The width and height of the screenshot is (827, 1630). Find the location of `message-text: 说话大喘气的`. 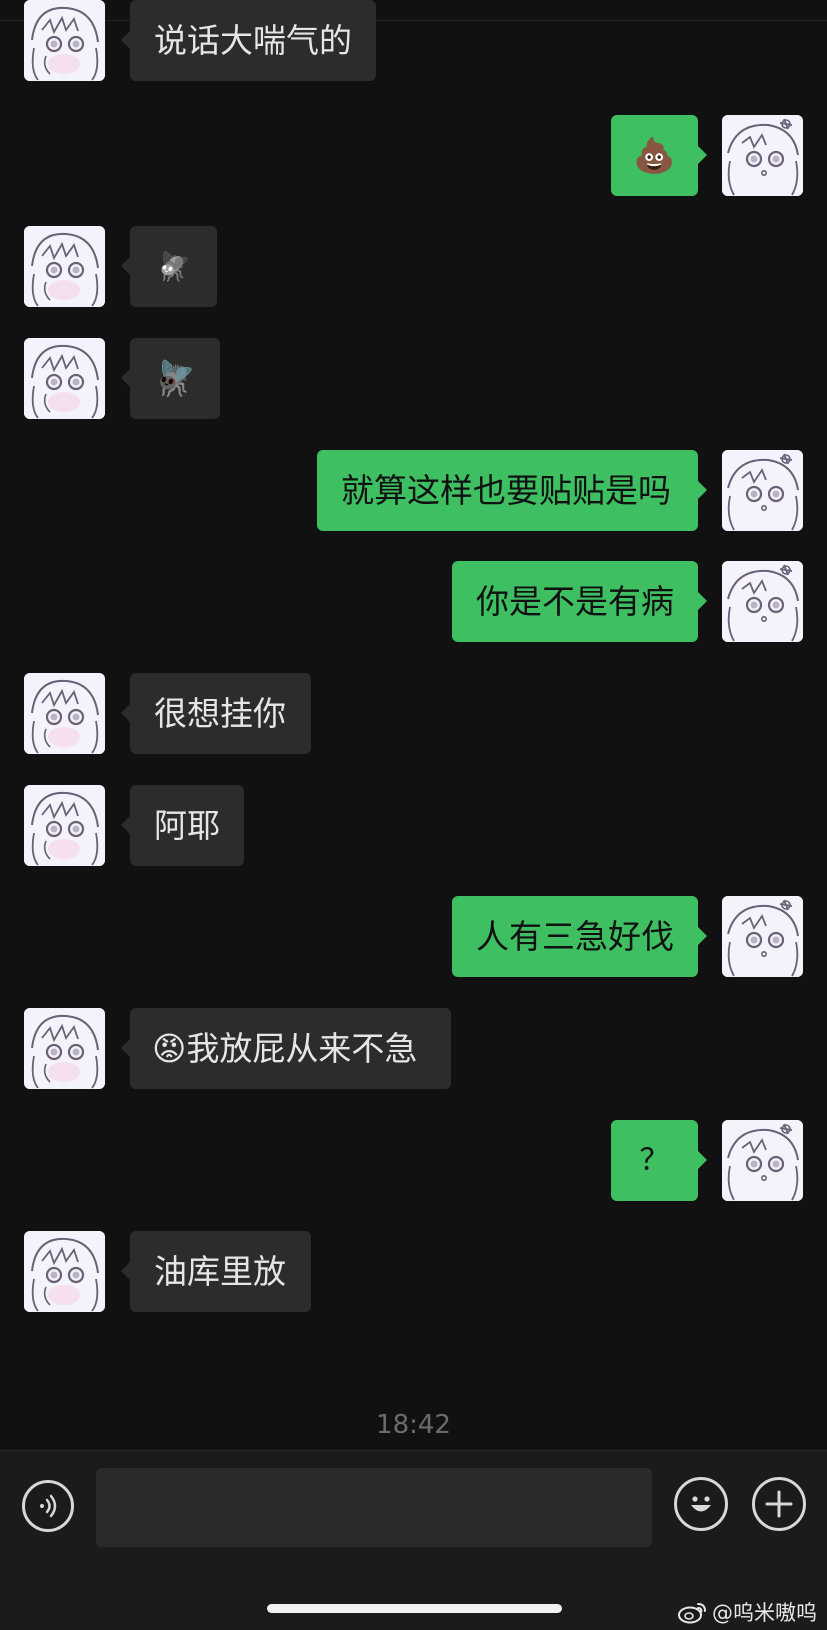

message-text: 说话大喘气的 is located at coordinates (253, 40).